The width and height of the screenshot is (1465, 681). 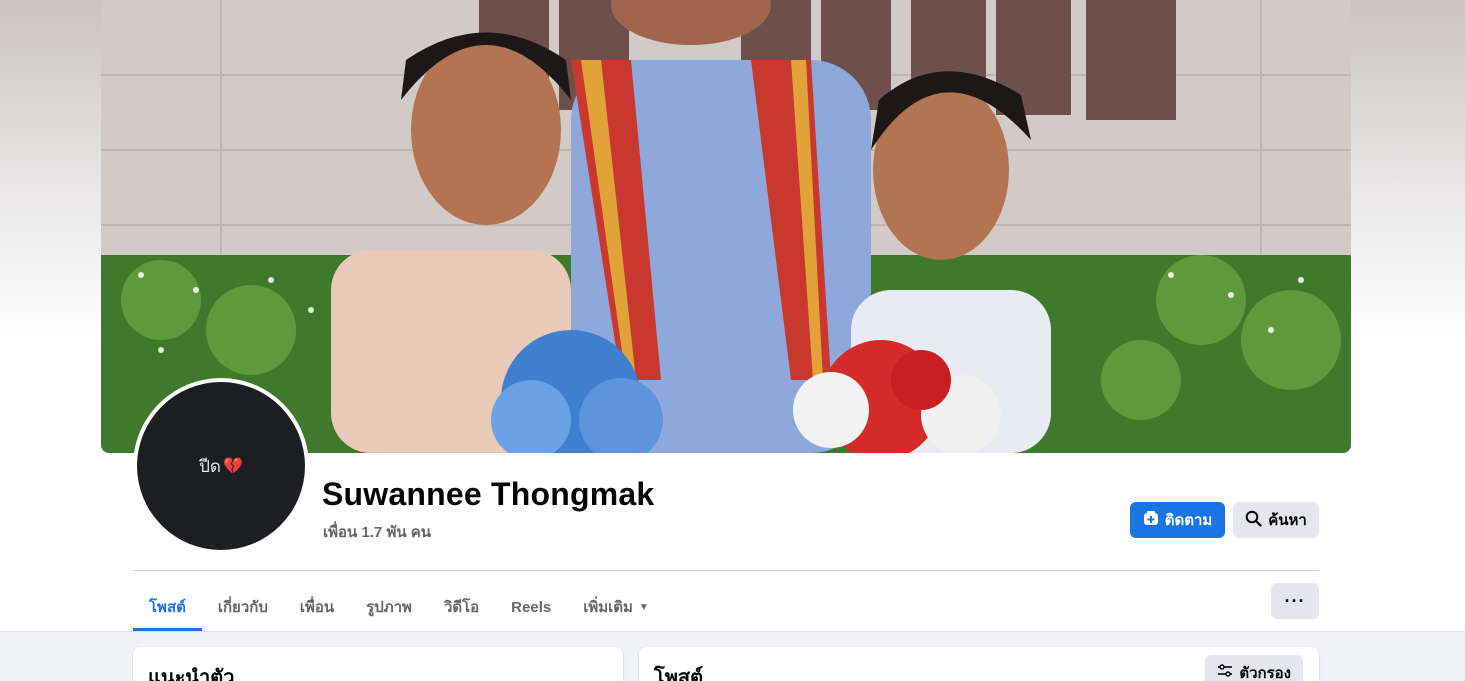 What do you see at coordinates (1287, 520) in the screenshot?
I see `search-label: ค้นหา` at bounding box center [1287, 520].